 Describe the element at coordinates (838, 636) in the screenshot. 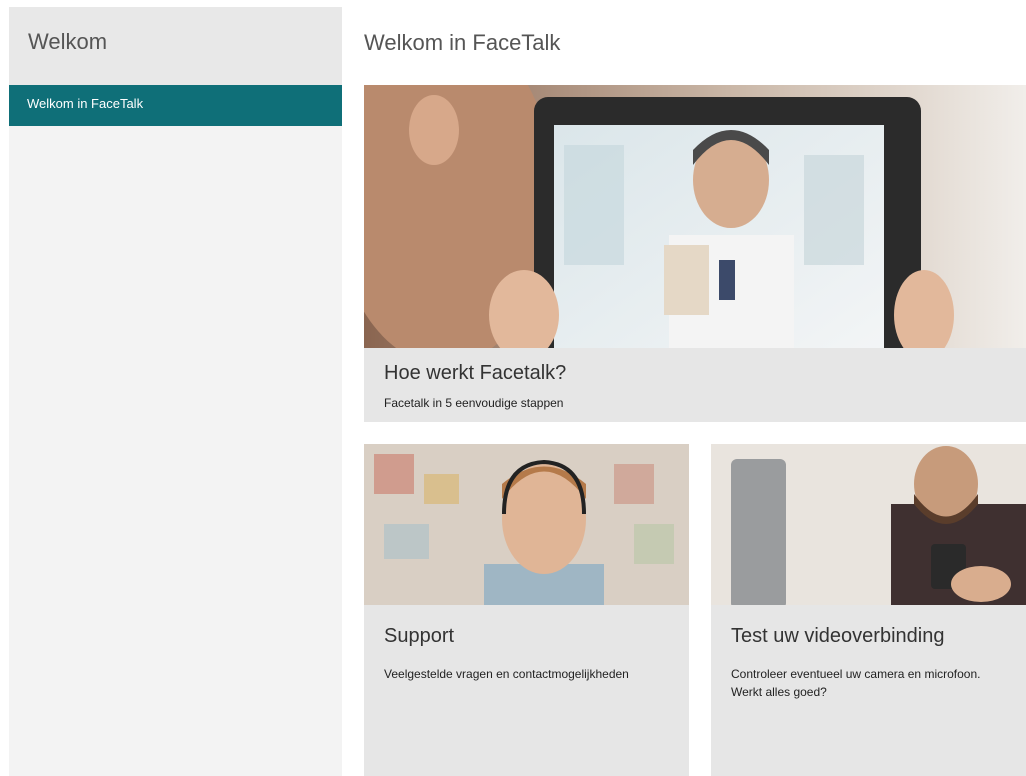

I see `card-title: Test uw videoverbinding` at that location.